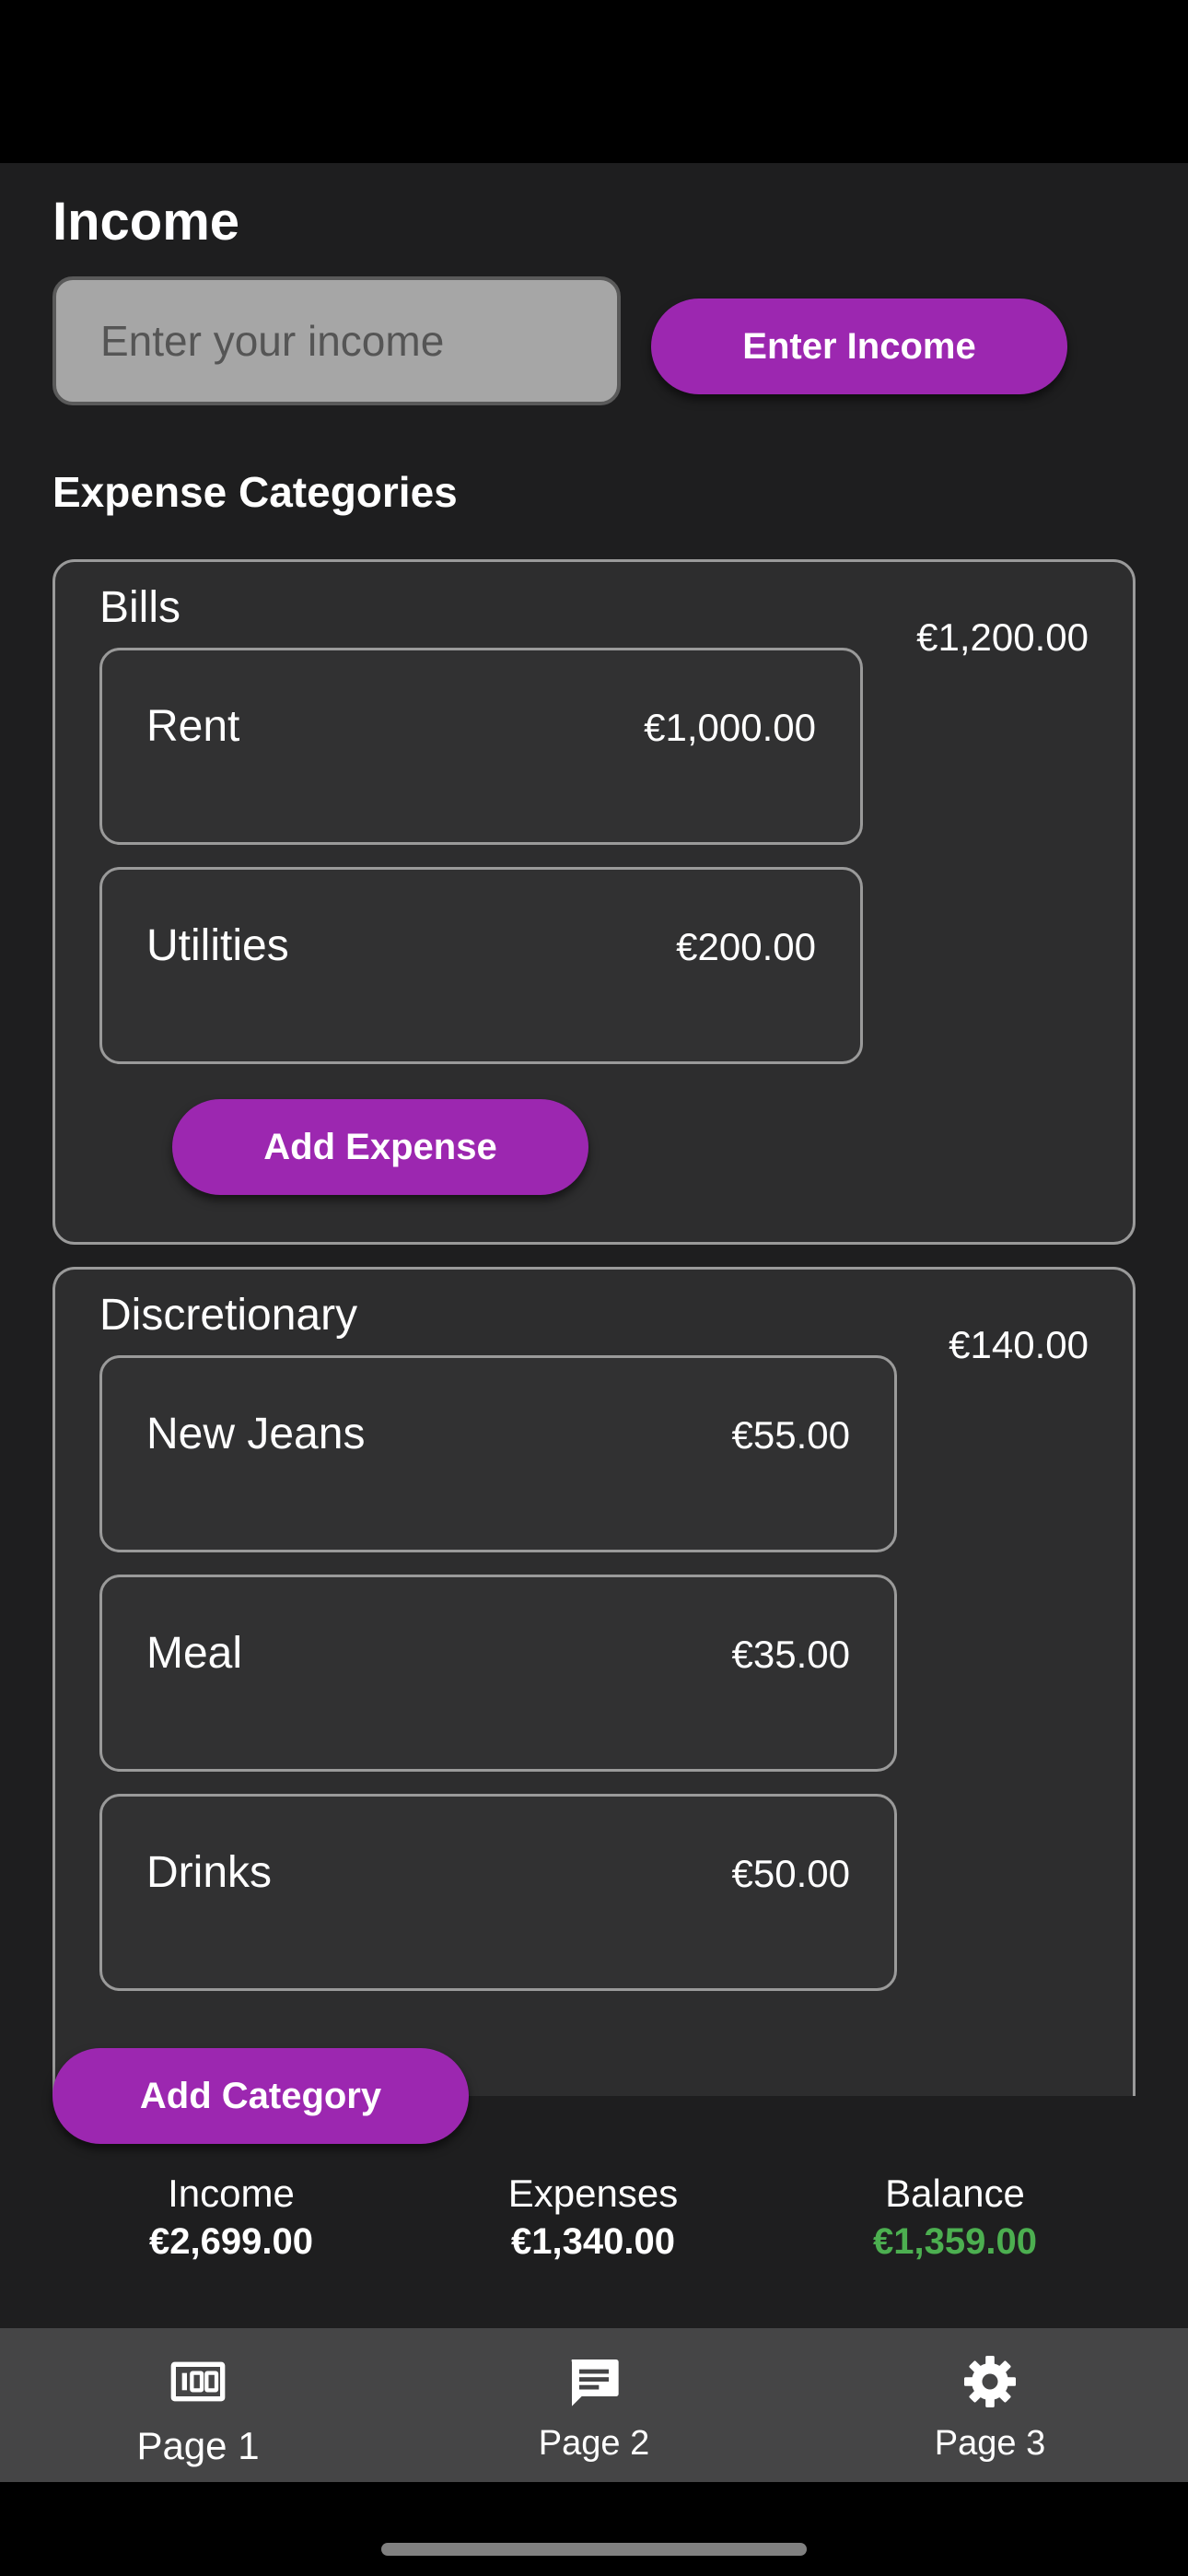 Image resolution: width=1188 pixels, height=2576 pixels. I want to click on nav-label: Page 2, so click(594, 2443).